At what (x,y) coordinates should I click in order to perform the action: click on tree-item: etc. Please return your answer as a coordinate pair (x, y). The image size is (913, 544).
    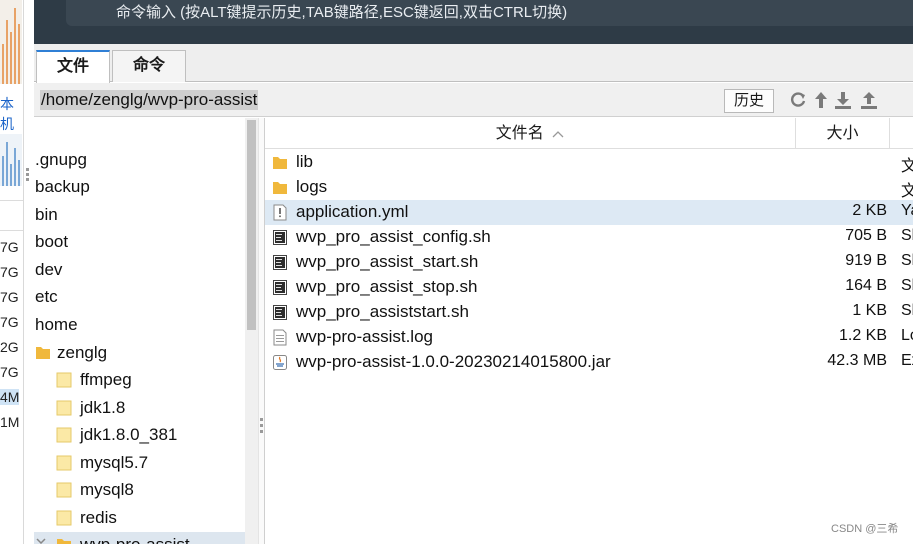
    Looking at the image, I should click on (46, 297).